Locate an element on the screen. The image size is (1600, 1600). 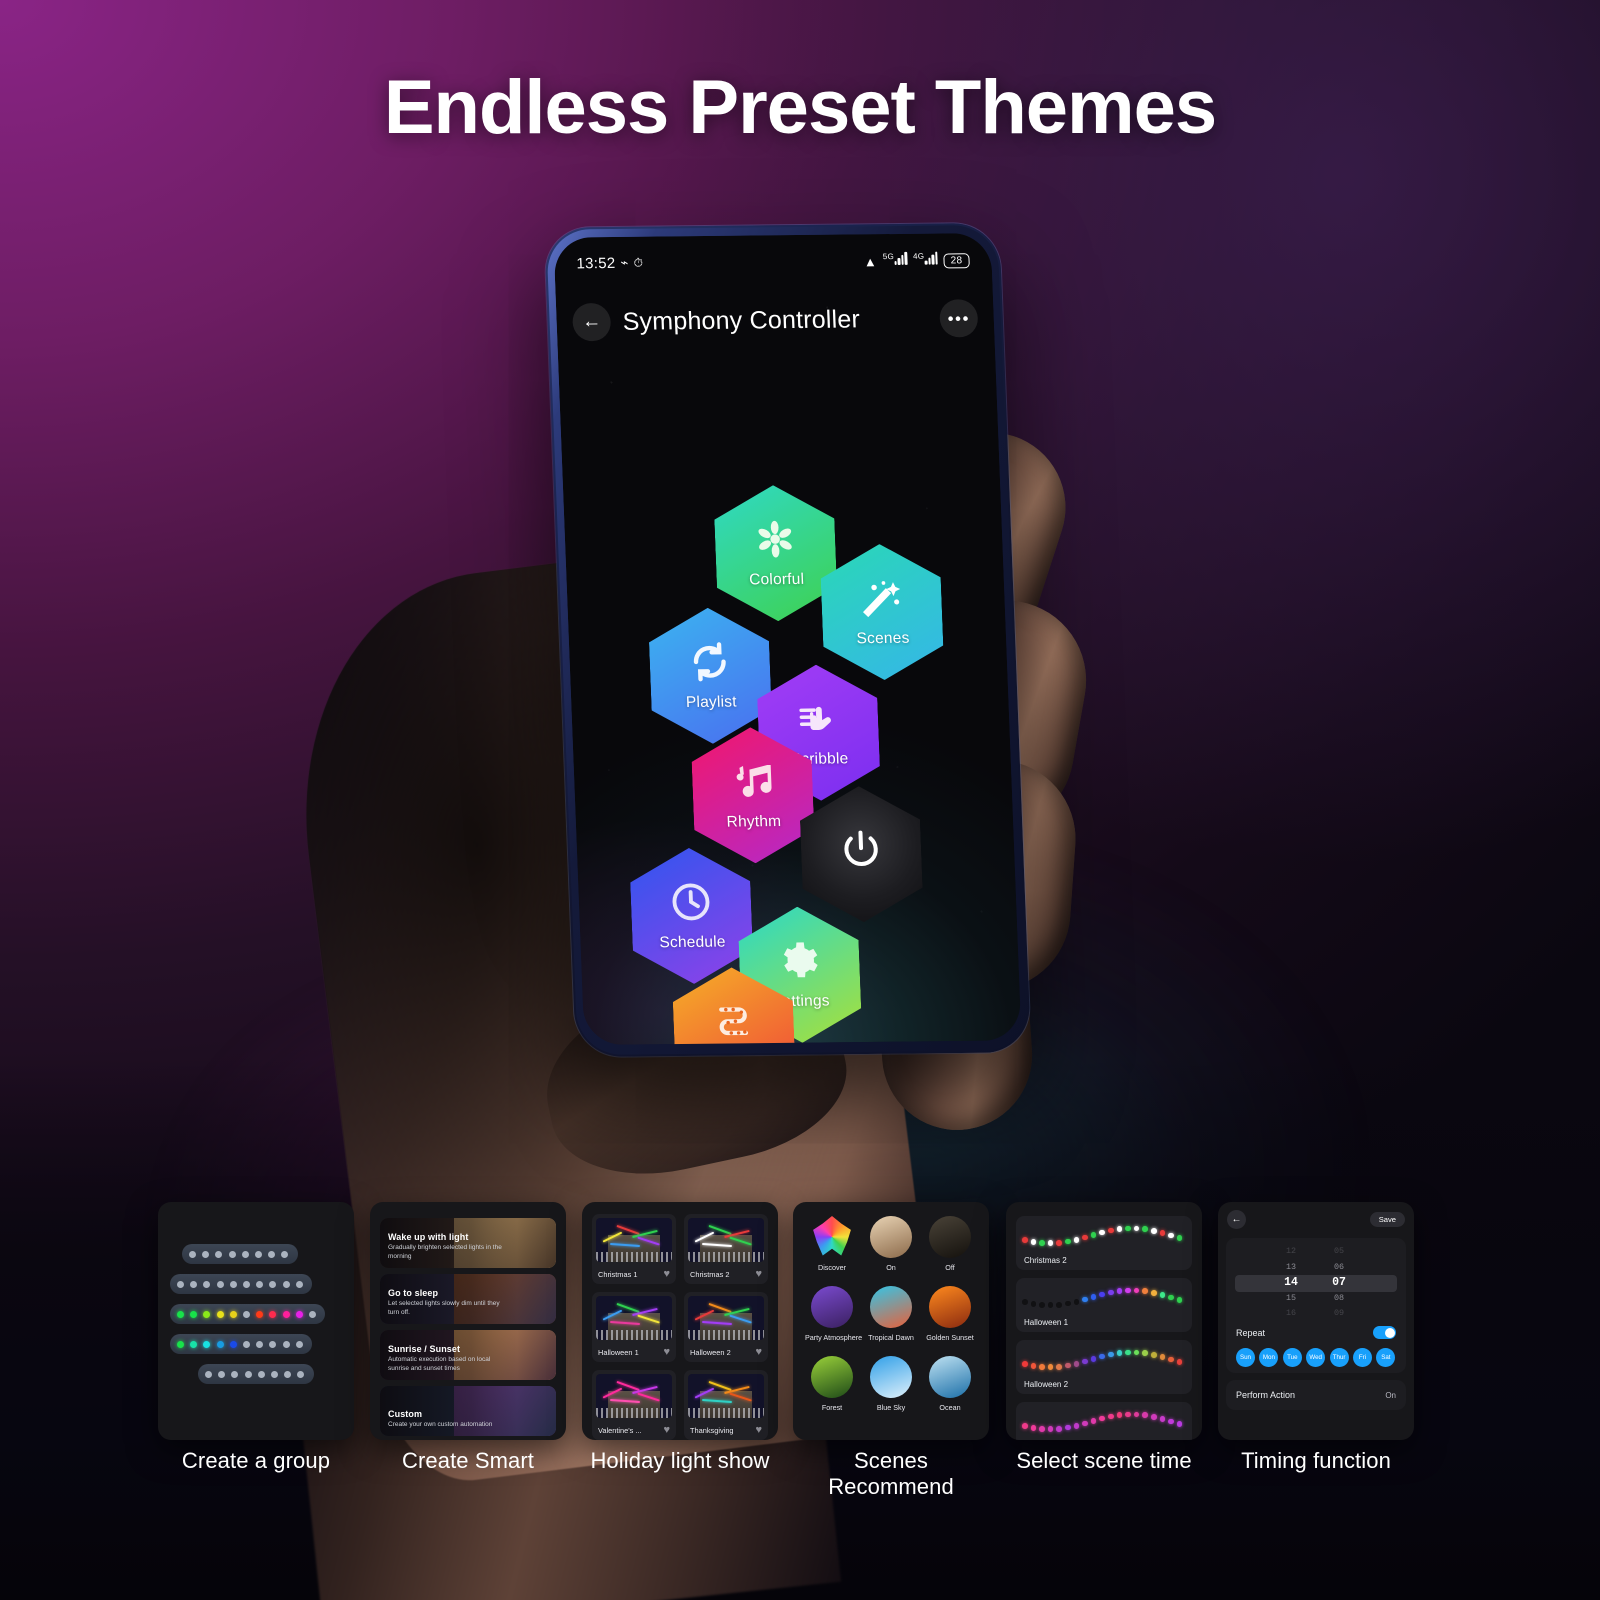
day-chip-fri: Fri is located at coordinates (1362, 1357).